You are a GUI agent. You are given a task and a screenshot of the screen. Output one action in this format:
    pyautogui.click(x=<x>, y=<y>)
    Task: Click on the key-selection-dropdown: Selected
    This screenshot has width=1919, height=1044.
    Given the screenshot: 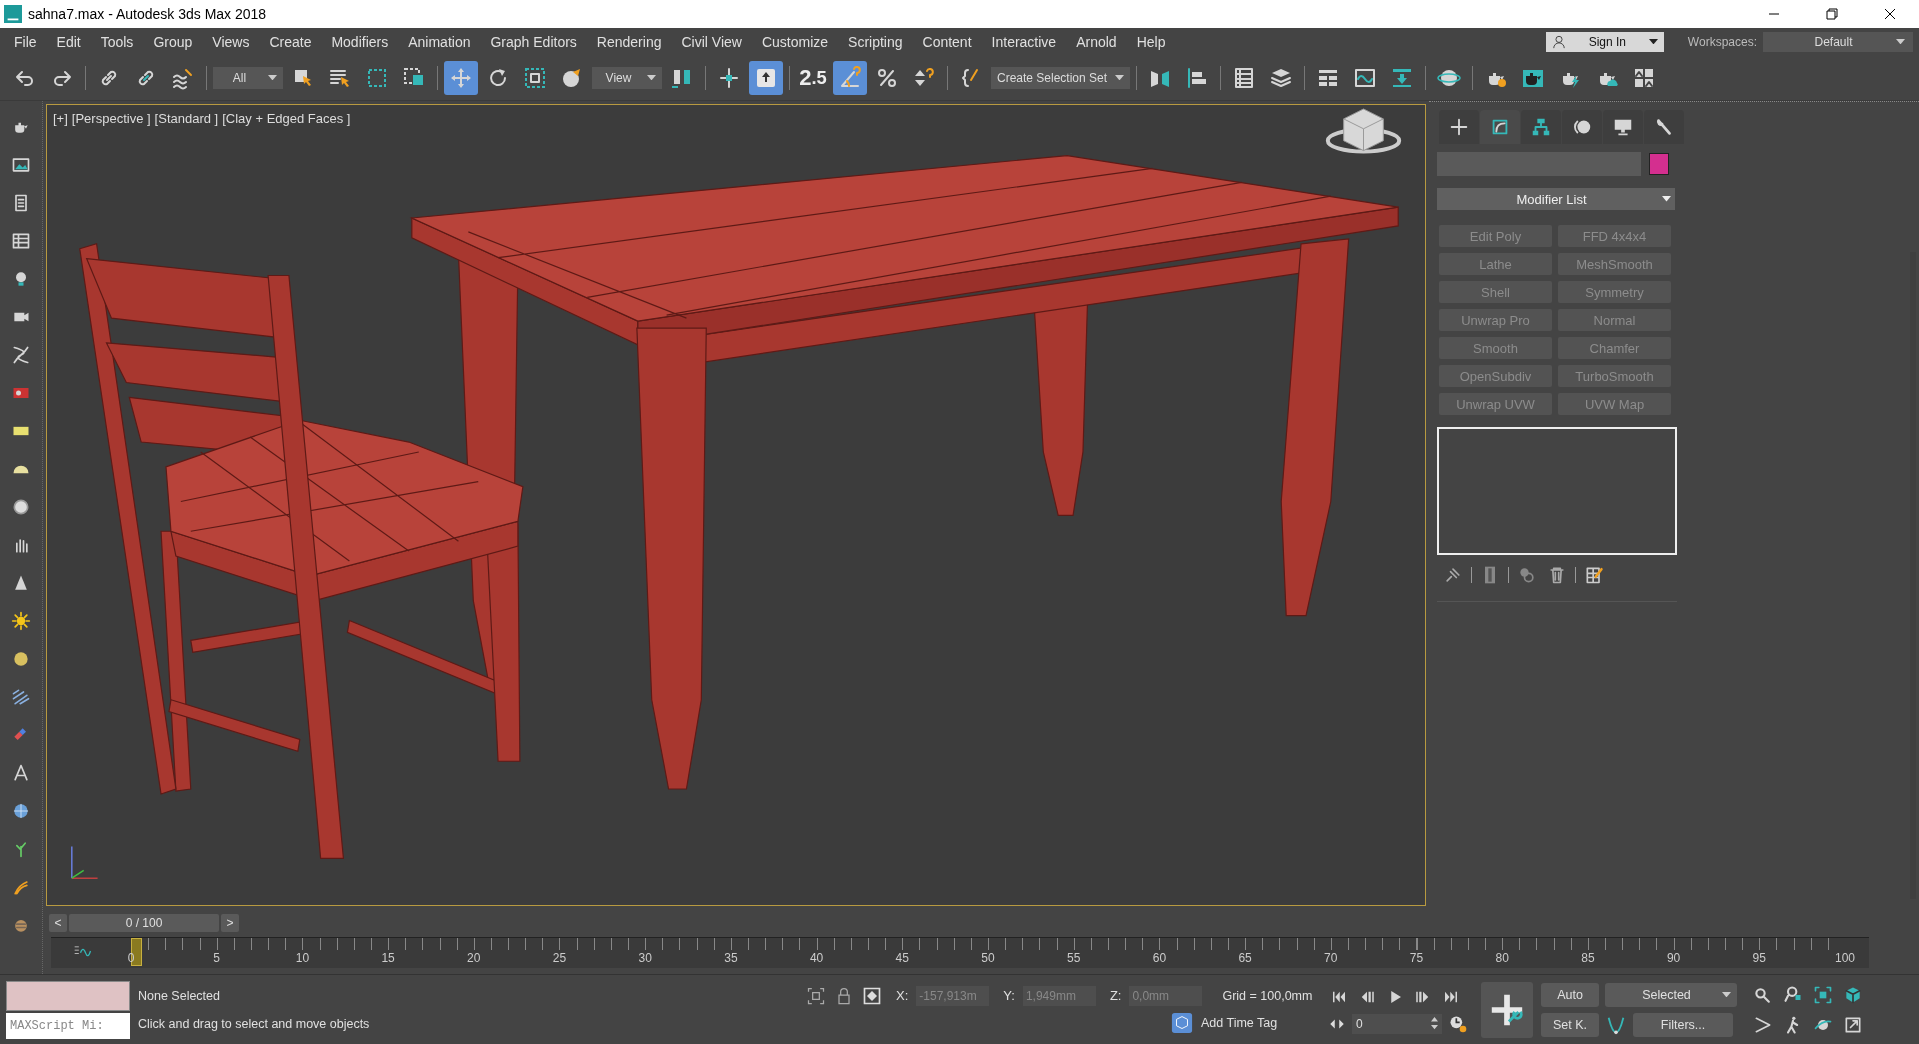 What is the action you would take?
    pyautogui.click(x=1671, y=994)
    